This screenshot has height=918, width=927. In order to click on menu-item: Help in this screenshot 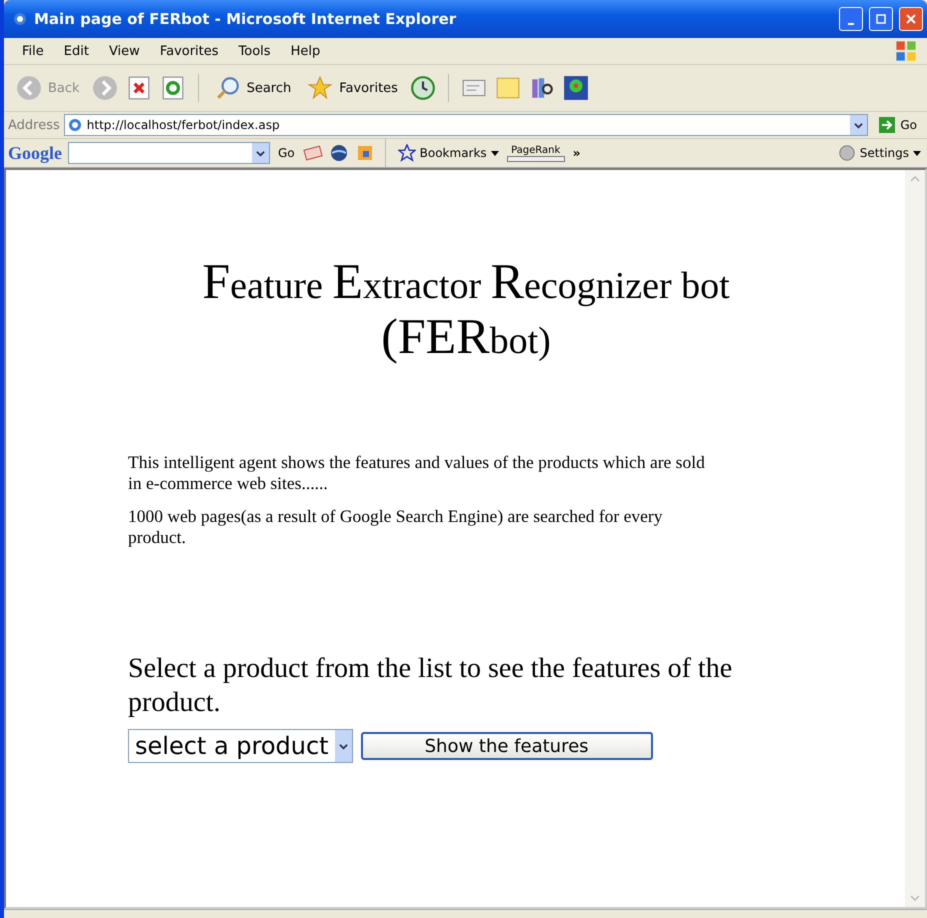, I will do `click(305, 51)`.